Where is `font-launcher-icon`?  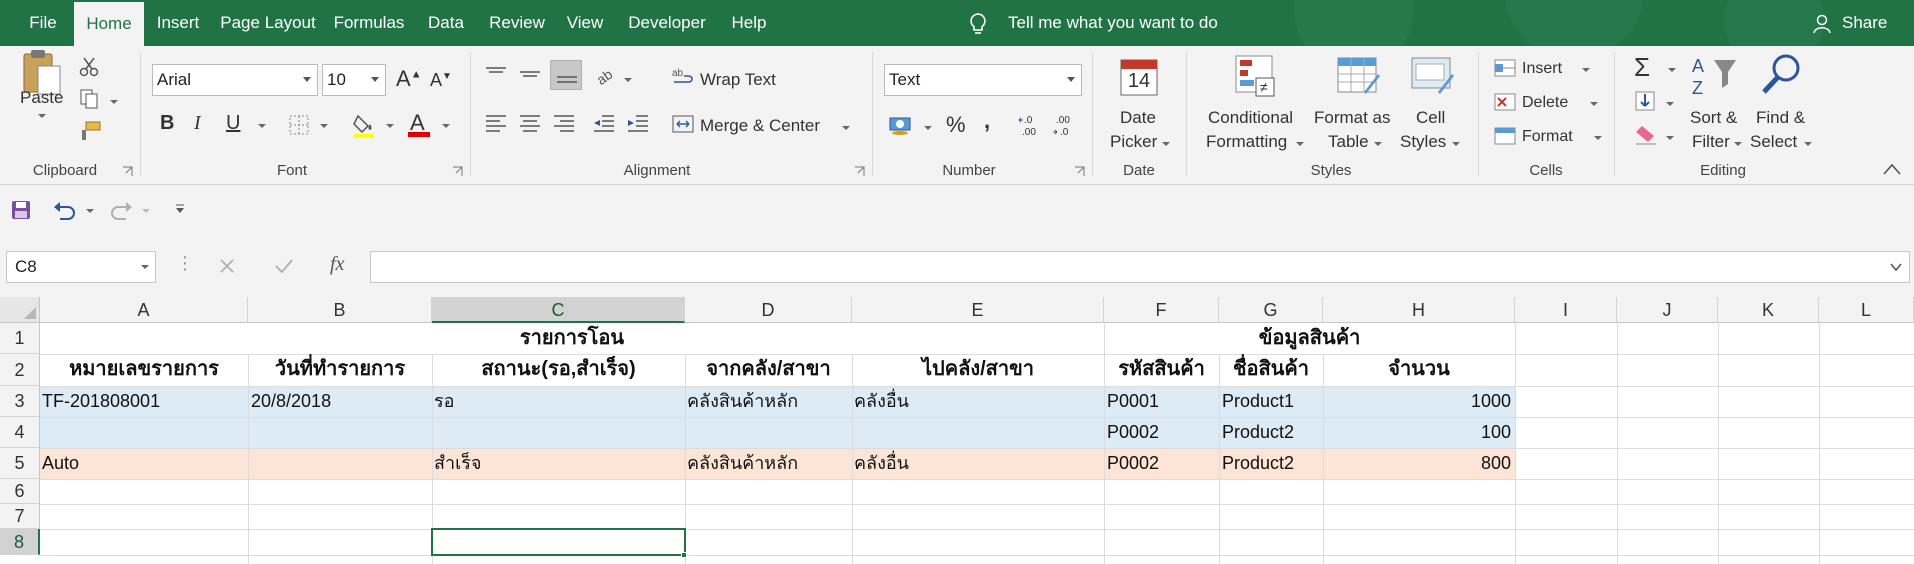
font-launcher-icon is located at coordinates (457, 171).